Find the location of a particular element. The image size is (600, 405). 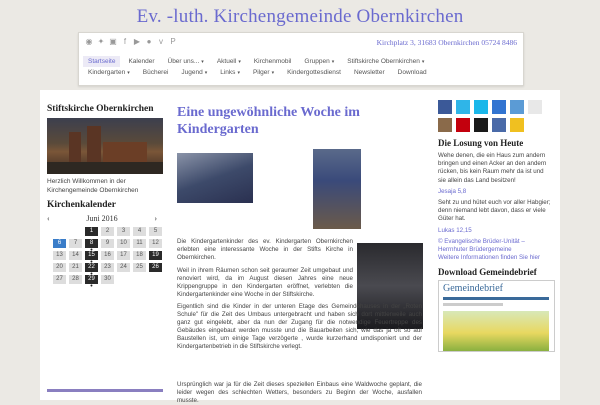

calendar-day: 13 is located at coordinates (59, 255).